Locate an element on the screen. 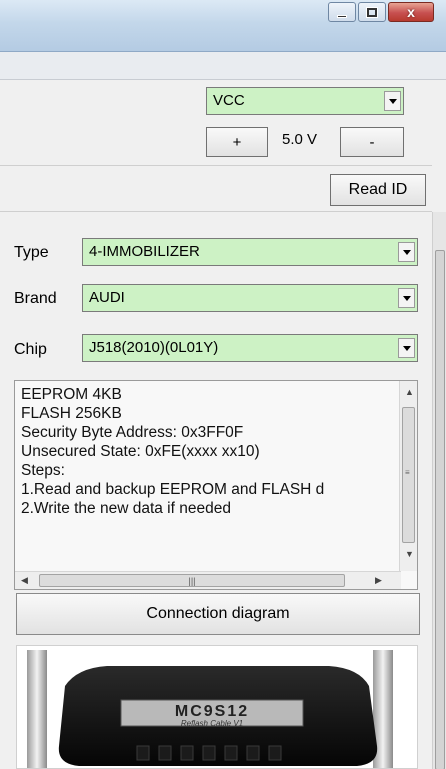 The width and height of the screenshot is (446, 769). info-line: 2.Write the new data if needed is located at coordinates (126, 508).